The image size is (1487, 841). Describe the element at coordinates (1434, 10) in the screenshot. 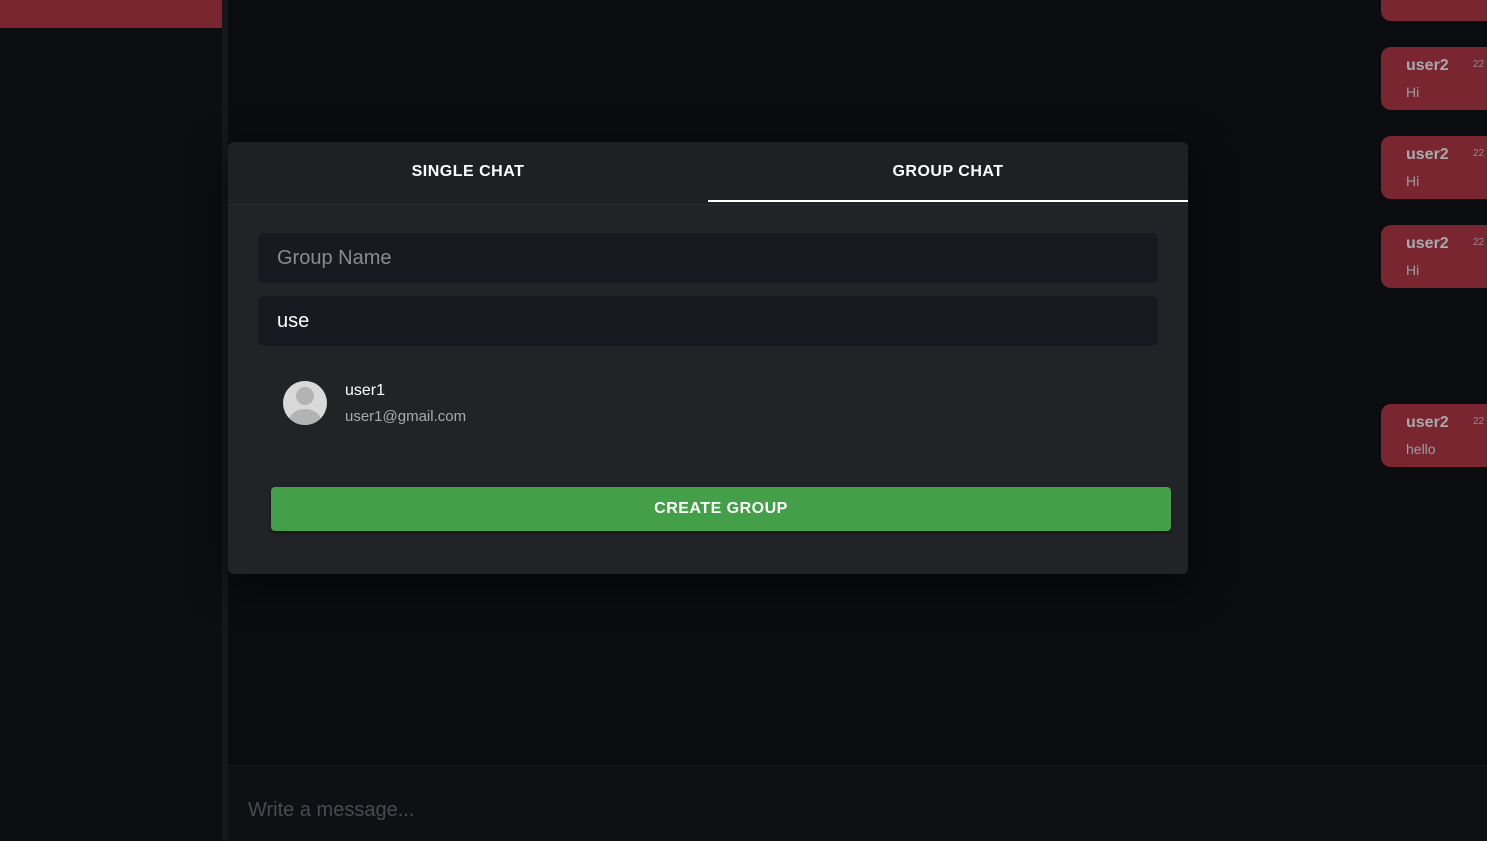

I see `message-bubble: Hi` at that location.